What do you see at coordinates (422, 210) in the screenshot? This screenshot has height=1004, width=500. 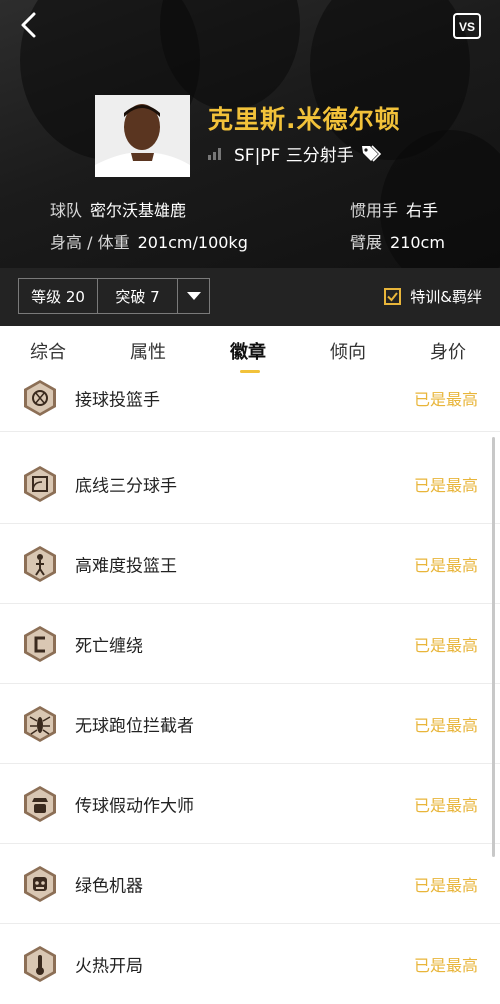 I see `hand-value: 右手` at bounding box center [422, 210].